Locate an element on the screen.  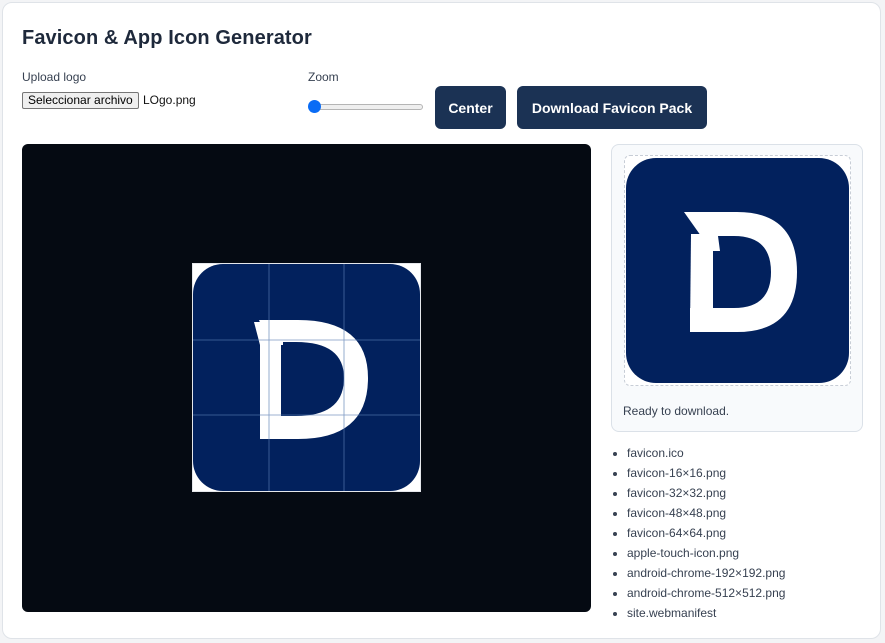
center-button: Center is located at coordinates (470, 107).